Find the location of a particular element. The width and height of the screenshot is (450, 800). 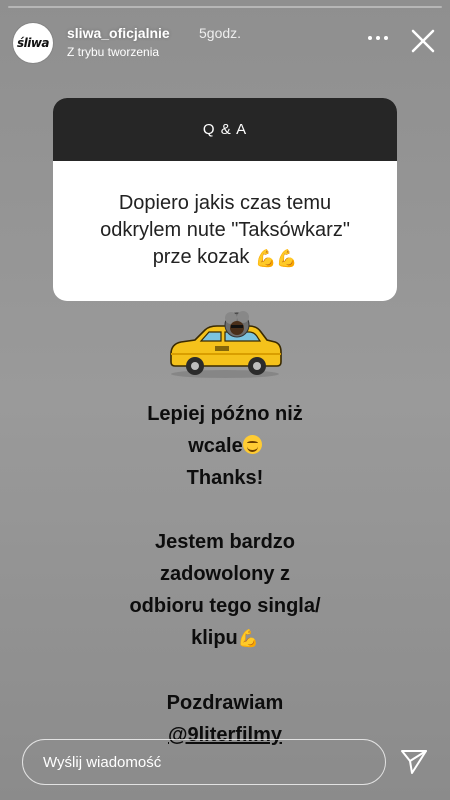

reply-line-5: zadowolony z is located at coordinates (225, 574).